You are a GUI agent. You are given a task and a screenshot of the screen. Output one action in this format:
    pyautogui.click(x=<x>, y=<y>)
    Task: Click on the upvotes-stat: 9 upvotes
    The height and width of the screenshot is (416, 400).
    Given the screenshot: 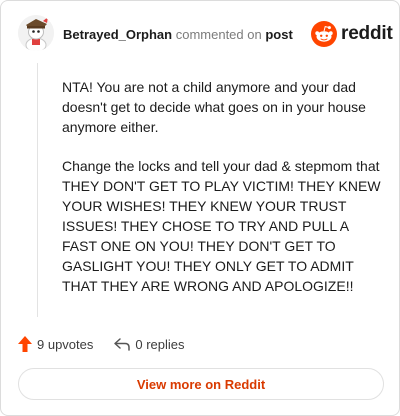 What is the action you would take?
    pyautogui.click(x=55, y=344)
    